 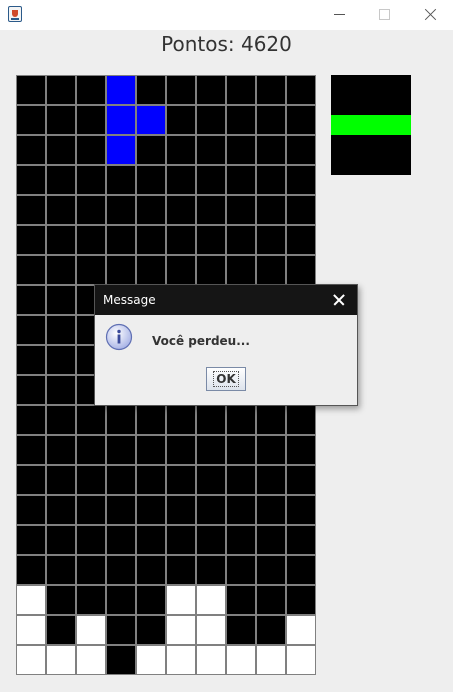 What do you see at coordinates (430, 15) in the screenshot?
I see `close-button` at bounding box center [430, 15].